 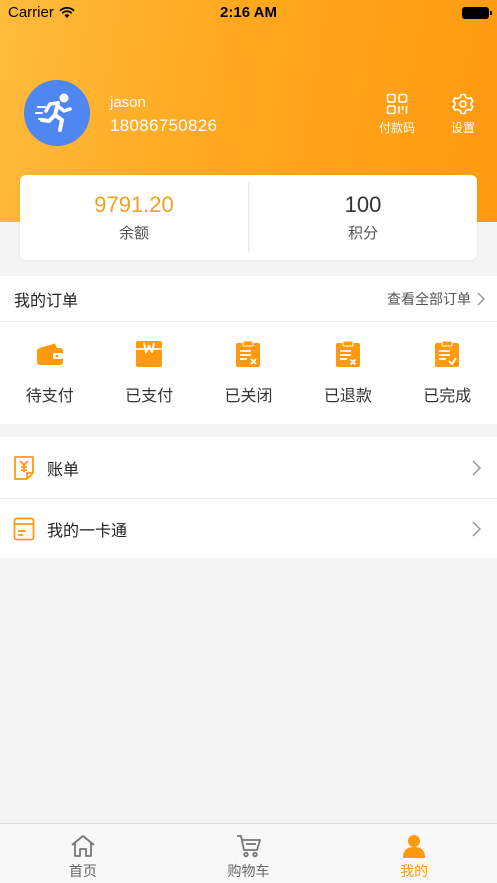 I want to click on user-icon, so click(x=414, y=846).